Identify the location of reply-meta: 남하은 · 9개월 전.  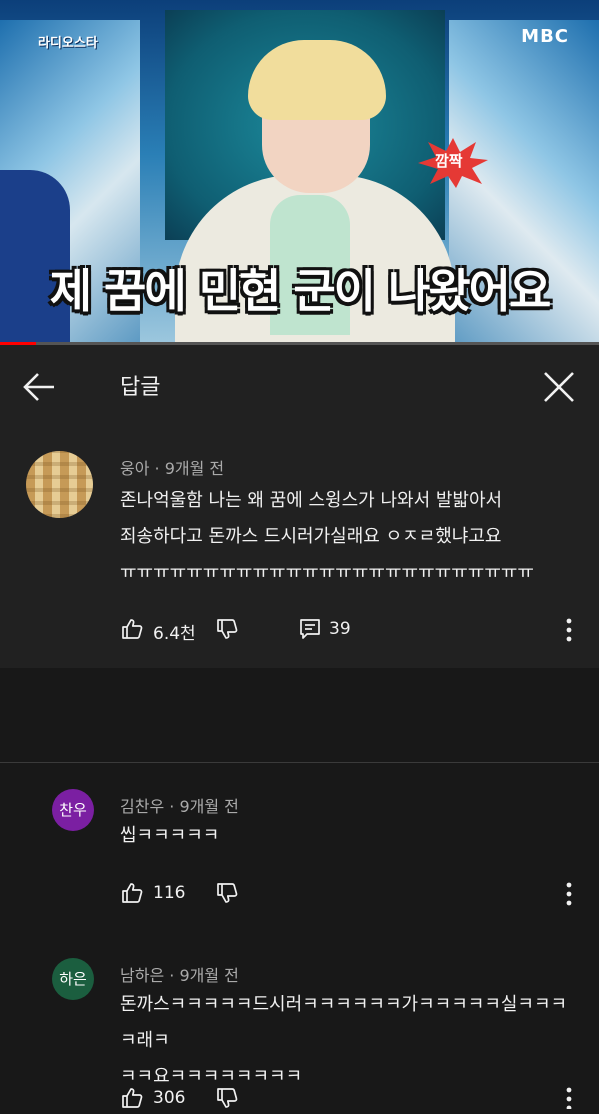
(179, 974).